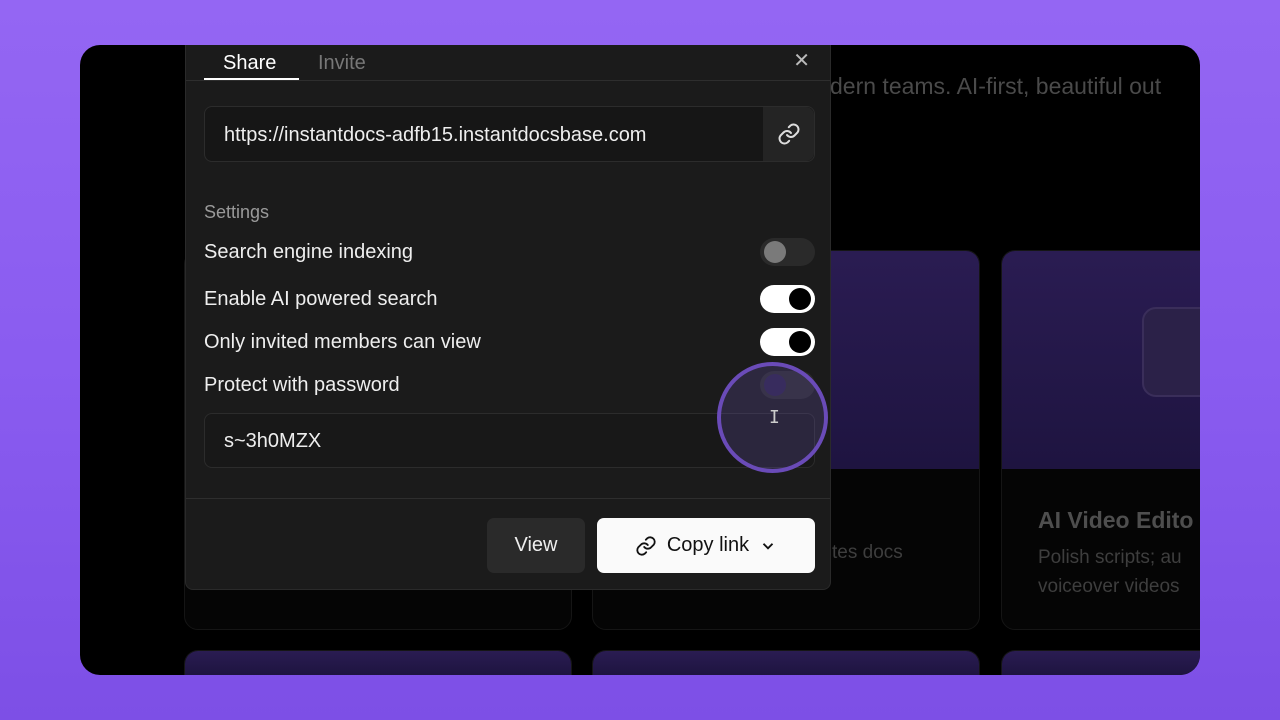 Image resolution: width=1280 pixels, height=720 pixels. What do you see at coordinates (1110, 572) in the screenshot?
I see `card-description: Polish scripts; au voiceover videos` at bounding box center [1110, 572].